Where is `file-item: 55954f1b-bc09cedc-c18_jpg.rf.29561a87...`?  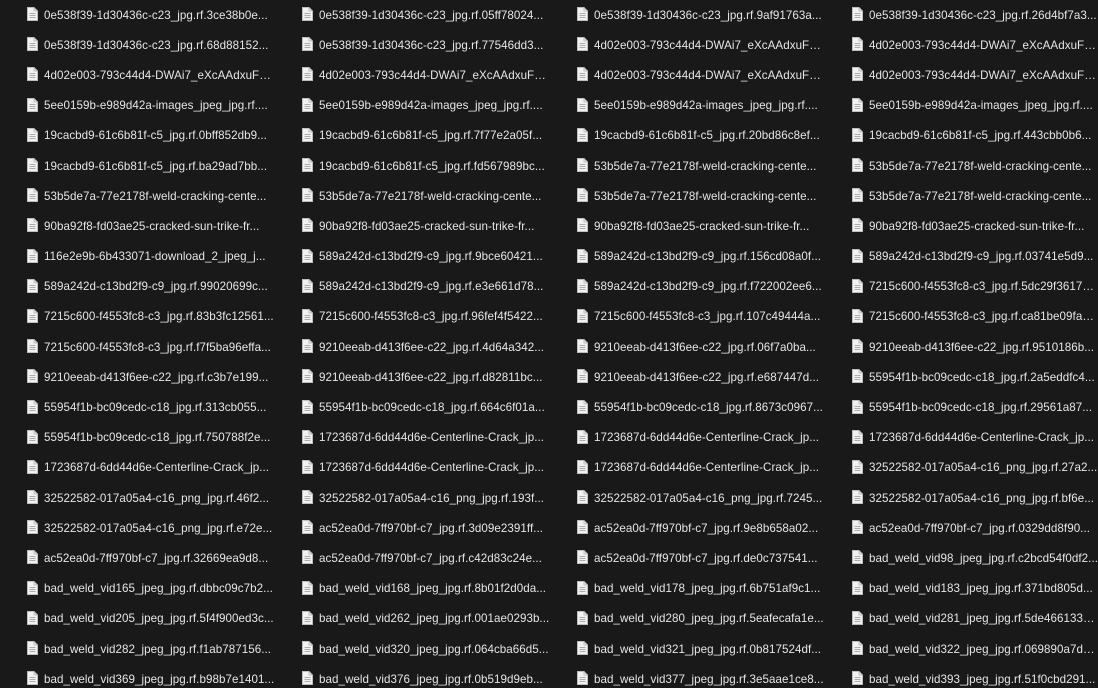 file-item: 55954f1b-bc09cedc-c18_jpg.rf.29561a87... is located at coordinates (961, 407).